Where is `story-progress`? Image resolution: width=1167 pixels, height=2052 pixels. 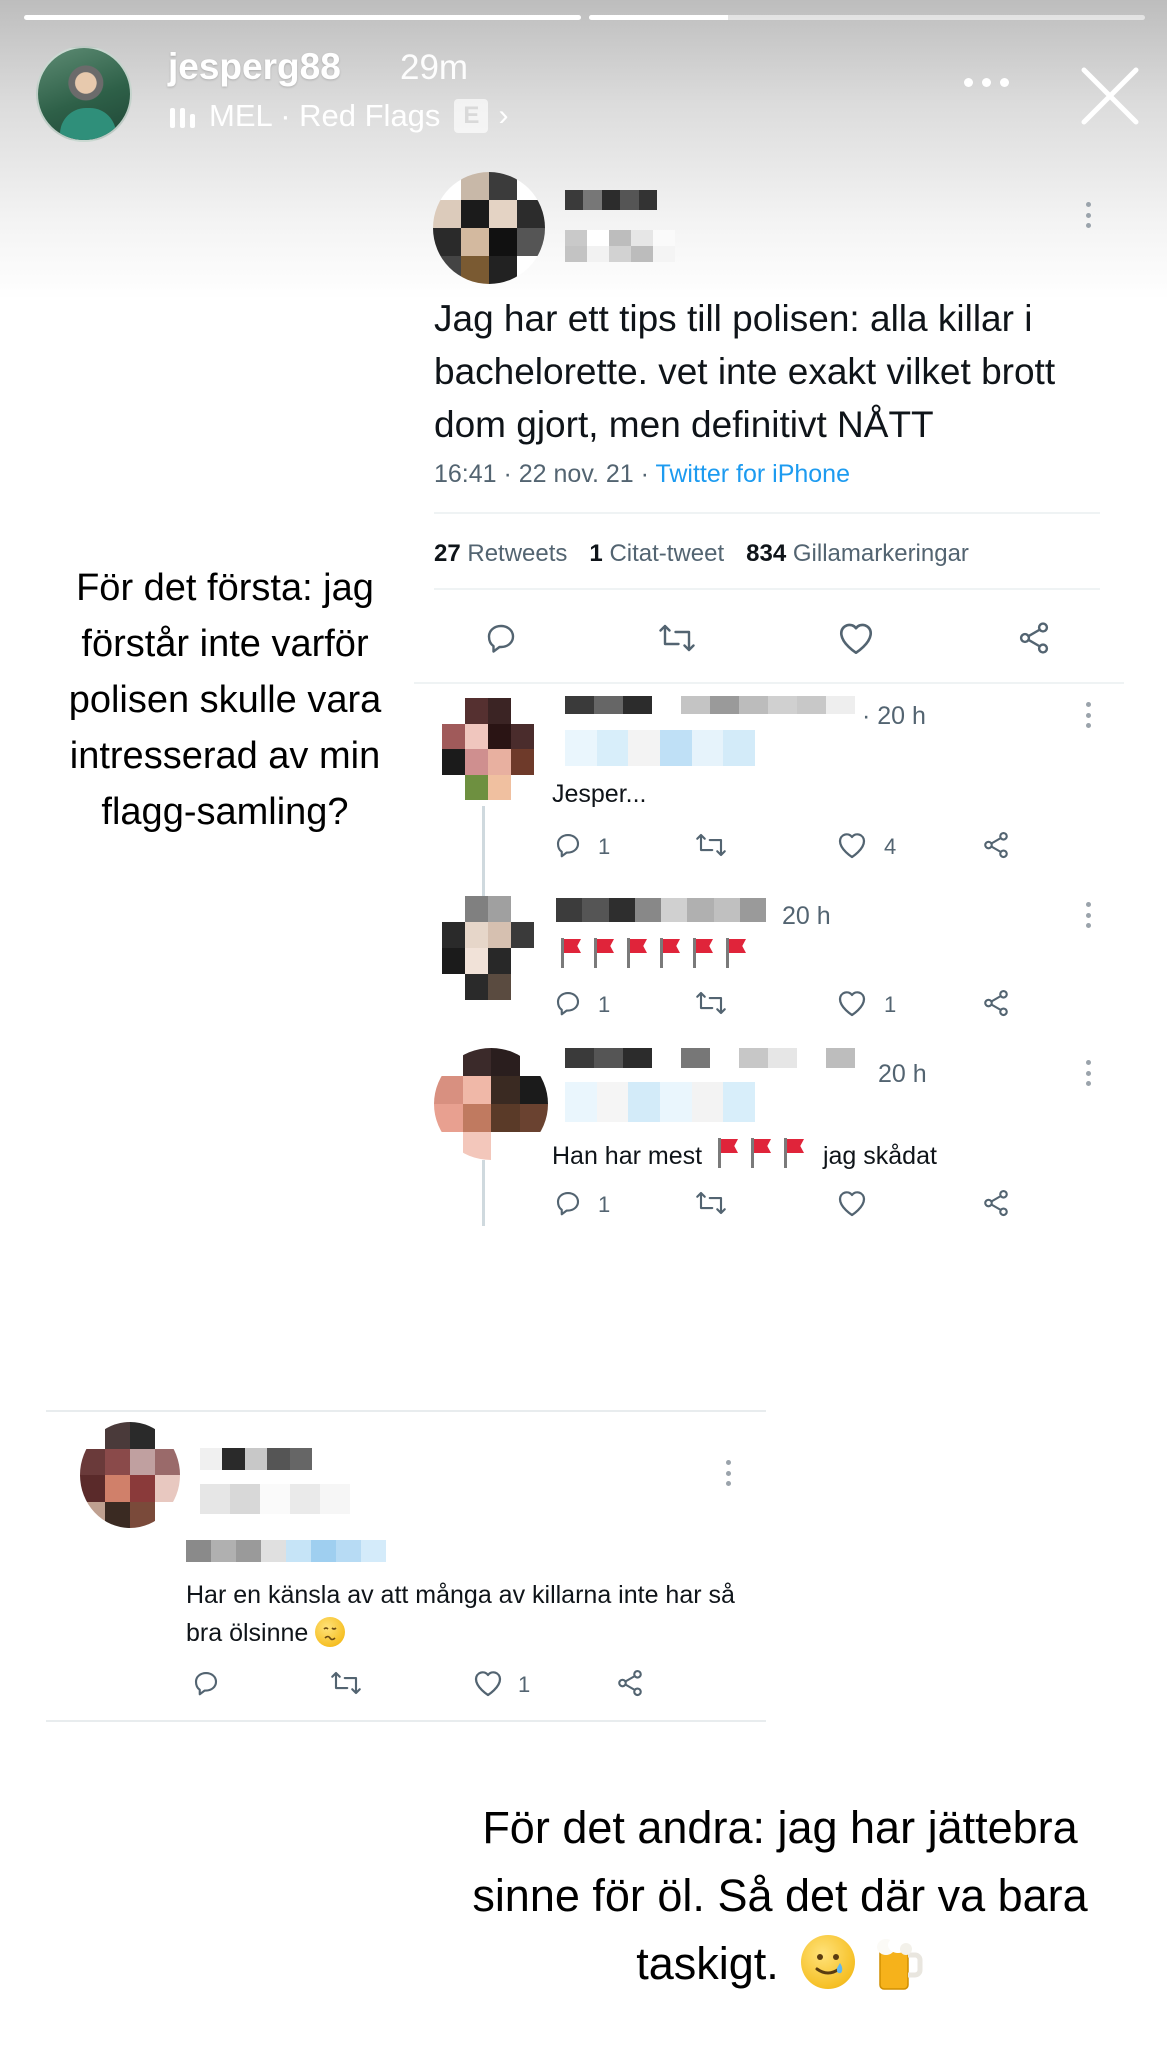
story-progress is located at coordinates (584, 17).